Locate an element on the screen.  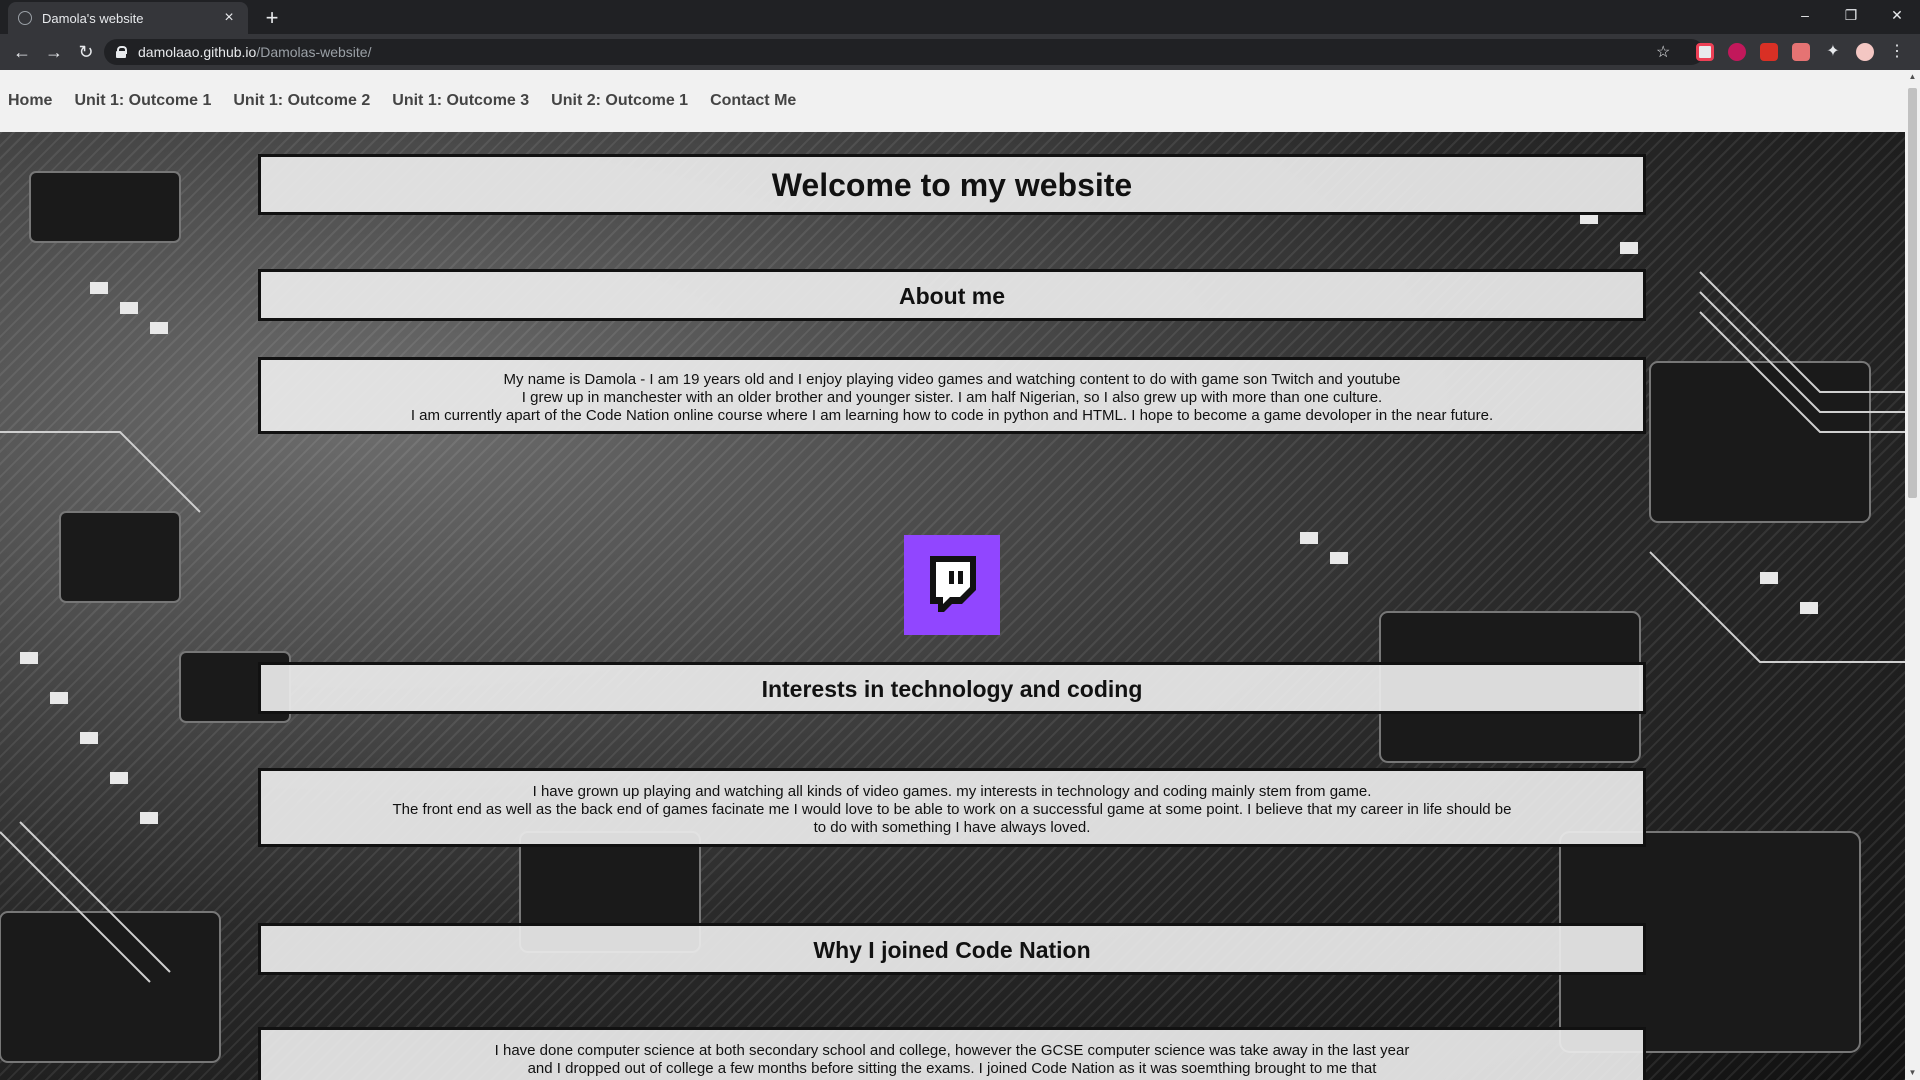
url-host: damolaao.github.io is located at coordinates (197, 52).